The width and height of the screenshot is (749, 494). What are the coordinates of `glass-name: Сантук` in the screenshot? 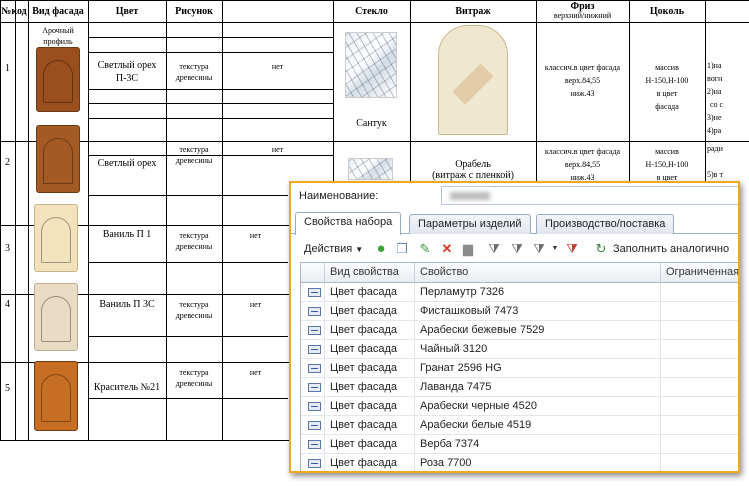 It's located at (371, 123).